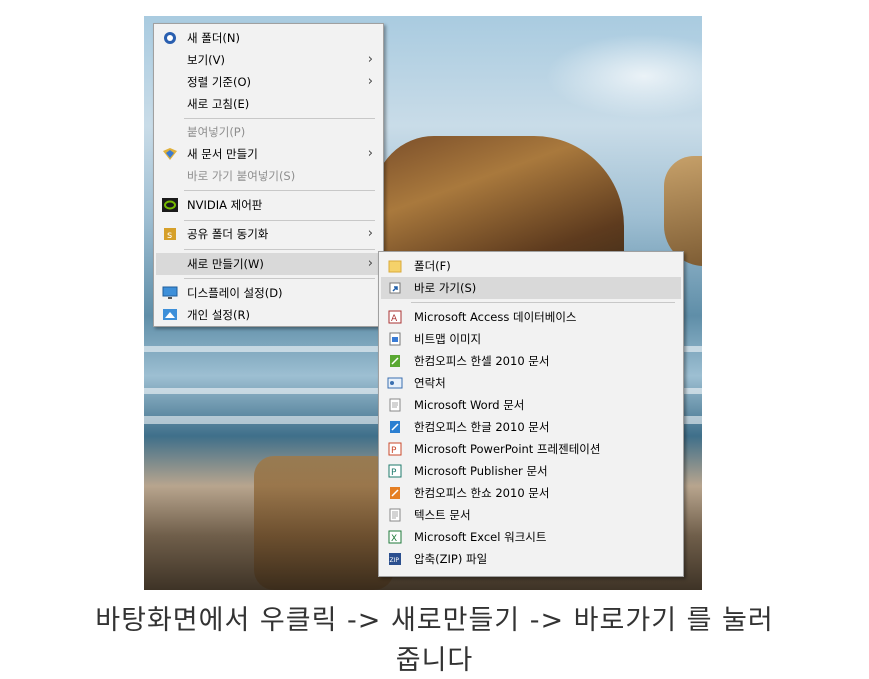 This screenshot has width=869, height=679. What do you see at coordinates (268, 104) in the screenshot?
I see `menu-item-refresh: 새로 고침(E)` at bounding box center [268, 104].